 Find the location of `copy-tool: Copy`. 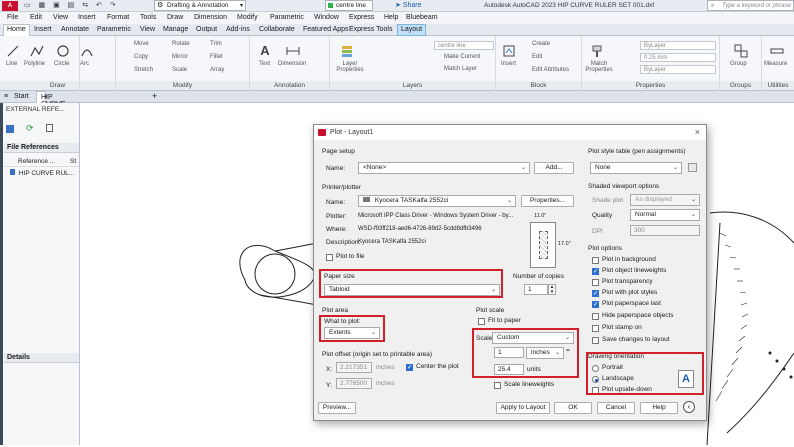

copy-tool: Copy is located at coordinates (141, 57).